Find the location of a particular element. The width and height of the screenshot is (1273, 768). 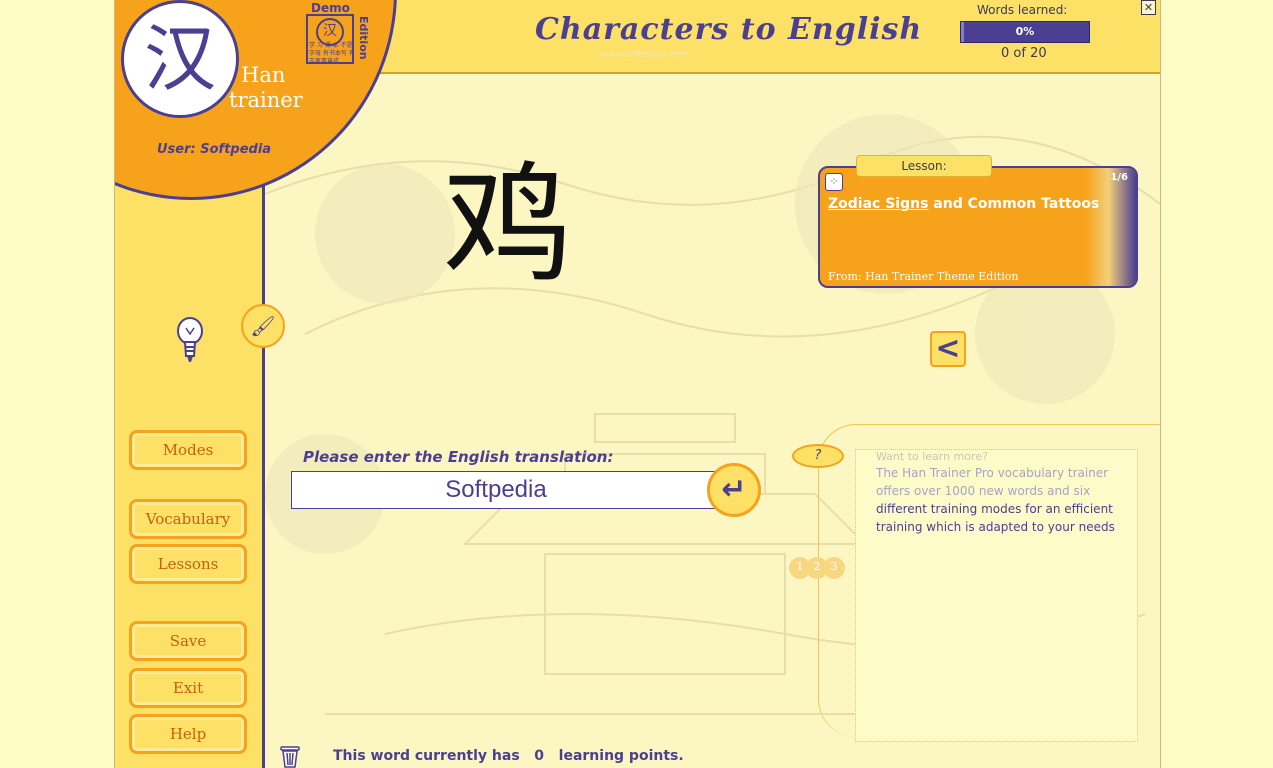

progress-percent: 0% is located at coordinates (1025, 31).